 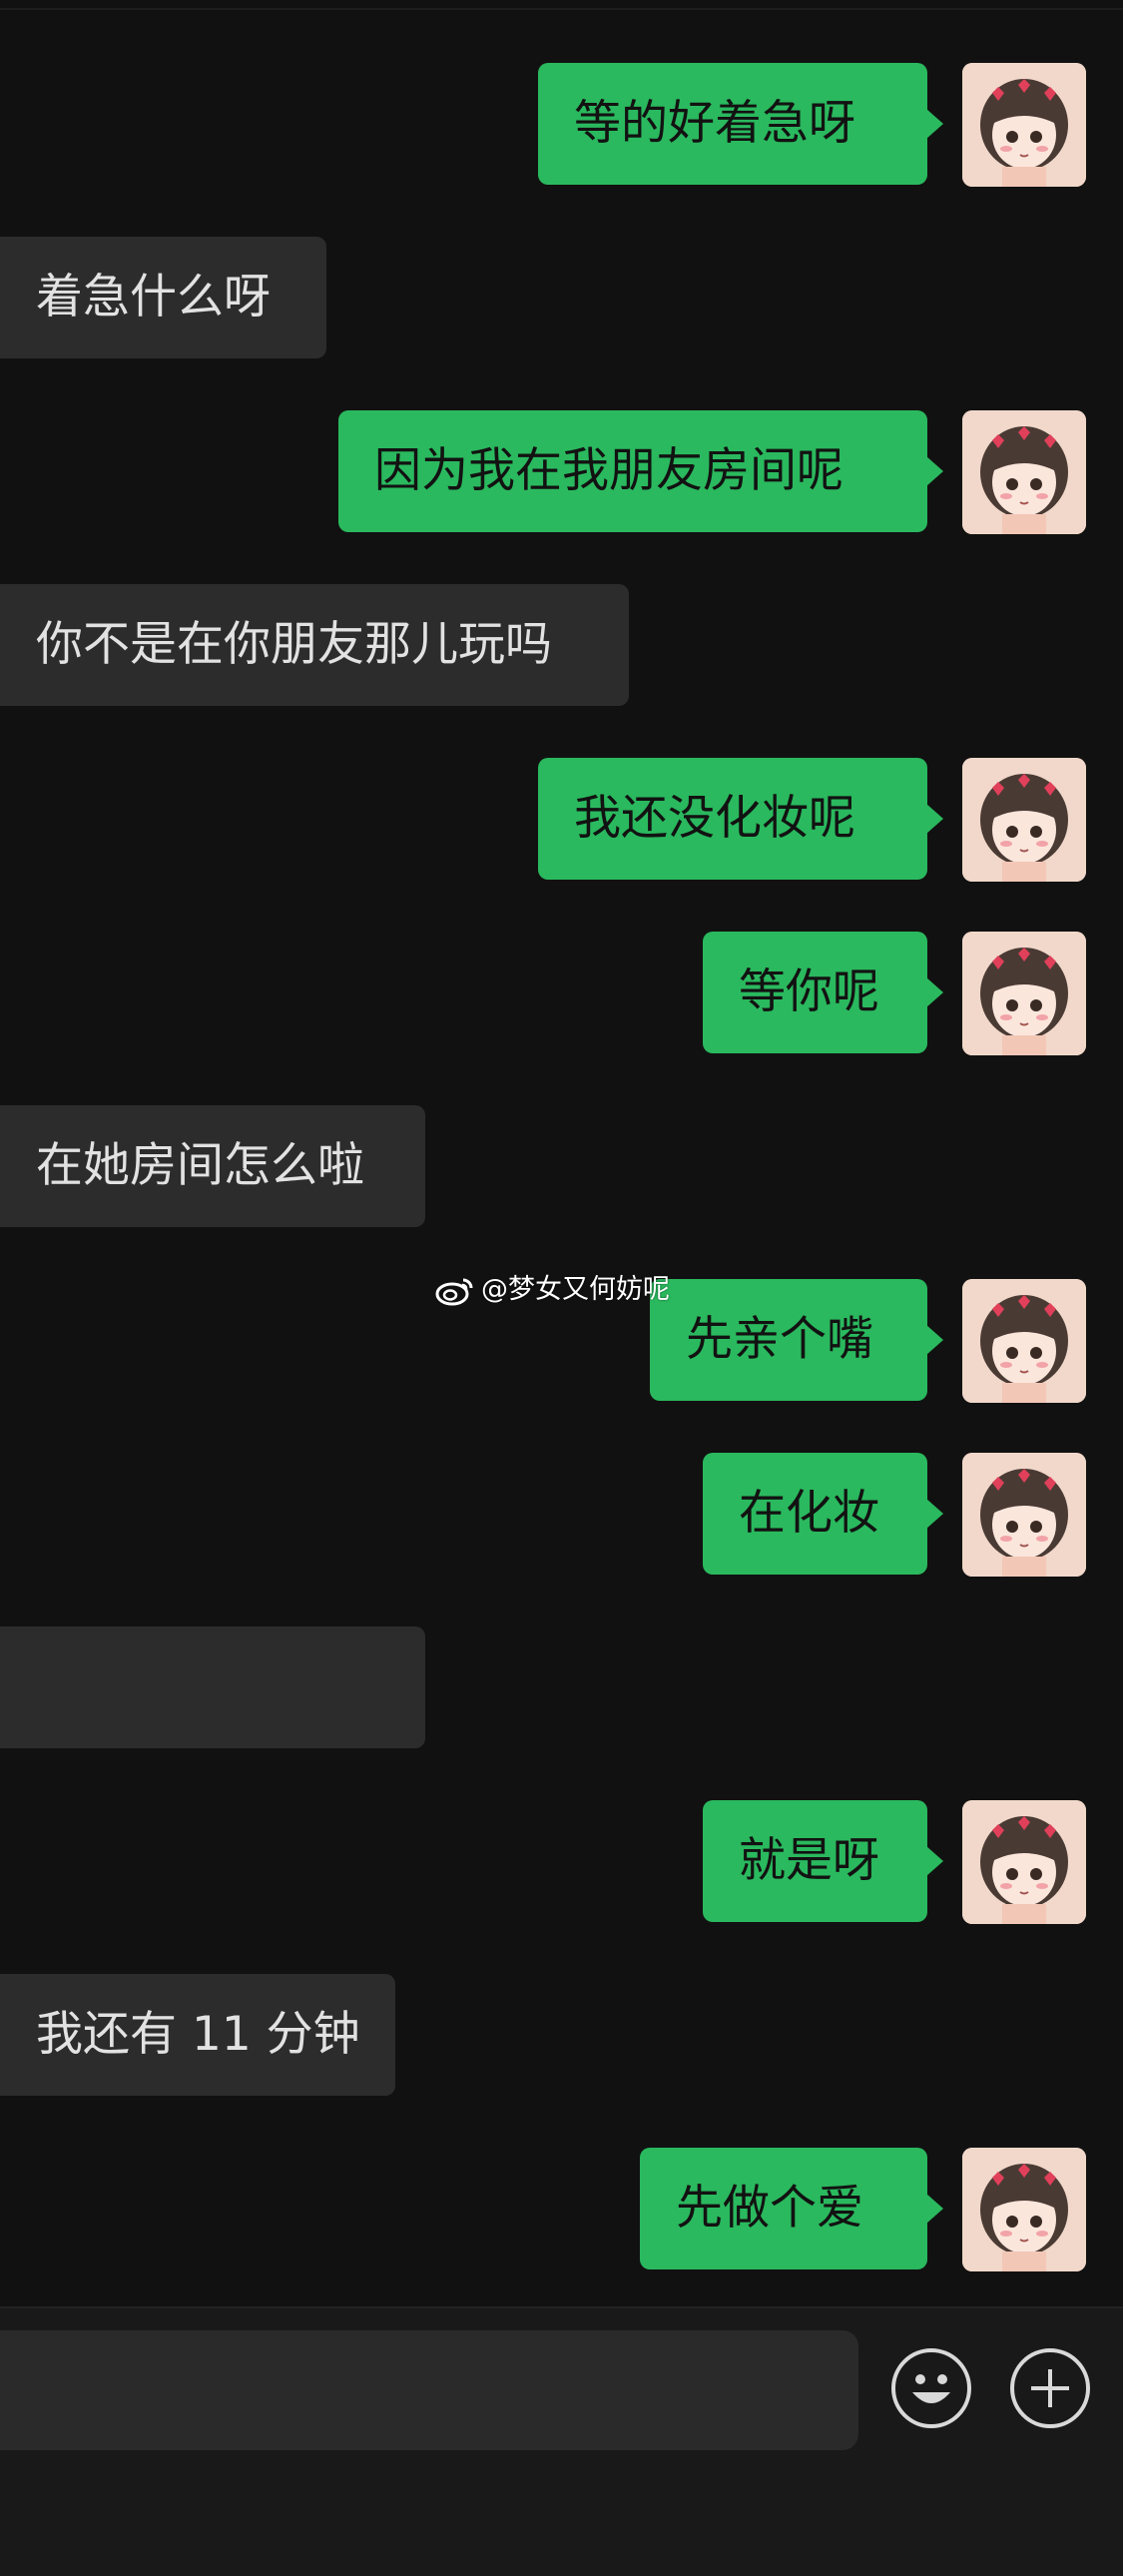 I want to click on message-bubble-incoming: 我还有 11 分钟, so click(x=197, y=2035).